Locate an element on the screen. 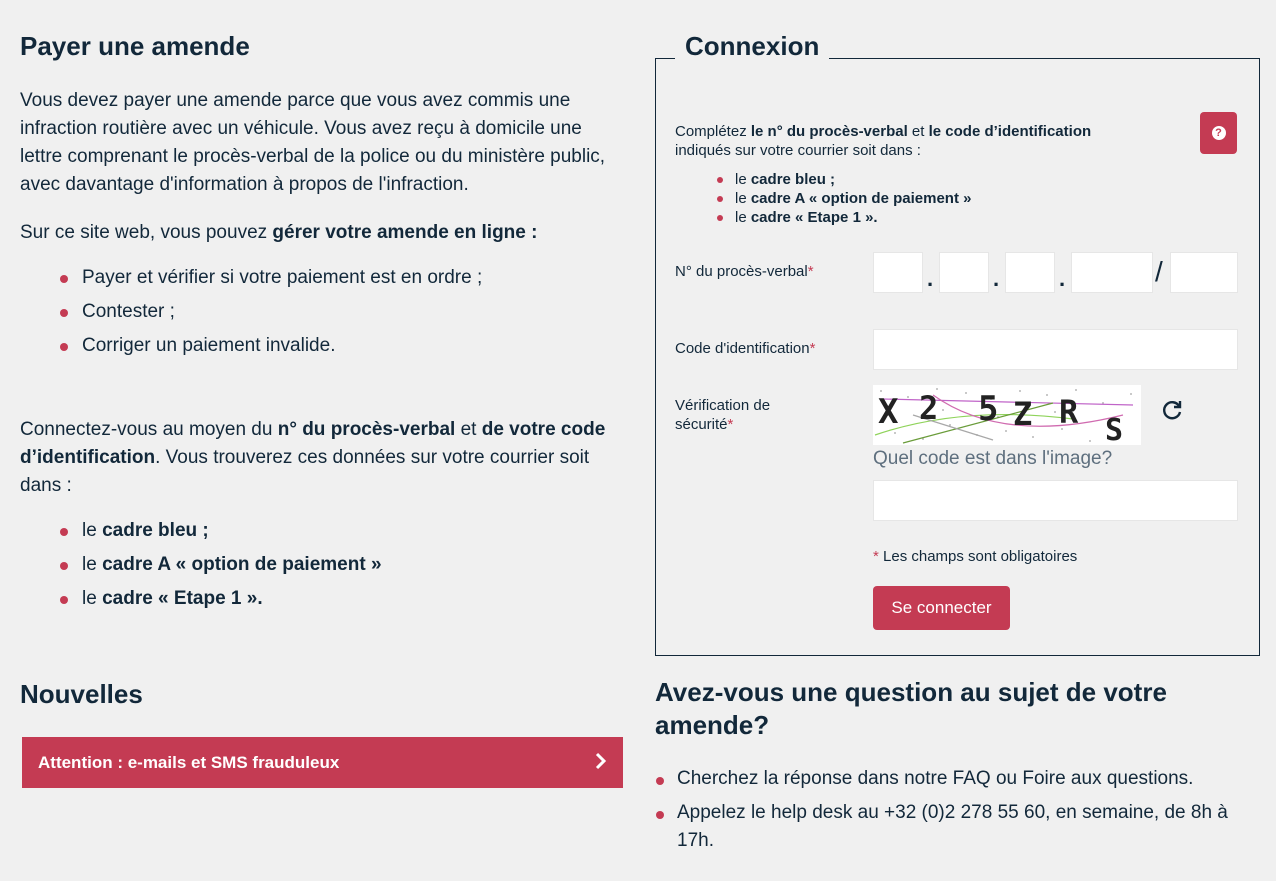 This screenshot has width=1276, height=881. list-item: Contester ; is located at coordinates (320, 312).